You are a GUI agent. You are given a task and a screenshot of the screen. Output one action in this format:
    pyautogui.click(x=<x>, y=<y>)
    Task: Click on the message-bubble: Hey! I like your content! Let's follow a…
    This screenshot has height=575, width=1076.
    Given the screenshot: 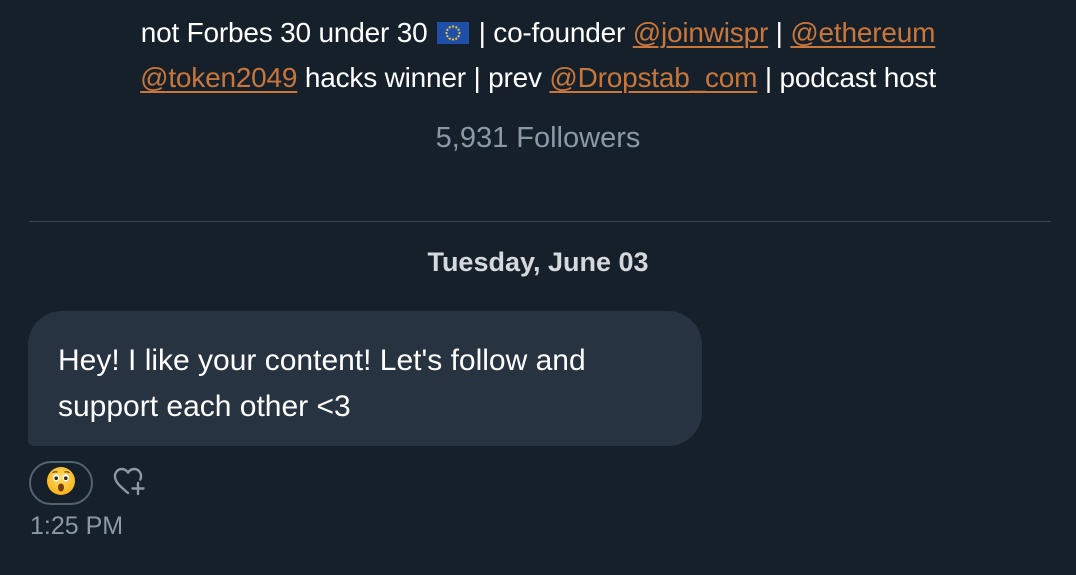 What is the action you would take?
    pyautogui.click(x=365, y=378)
    